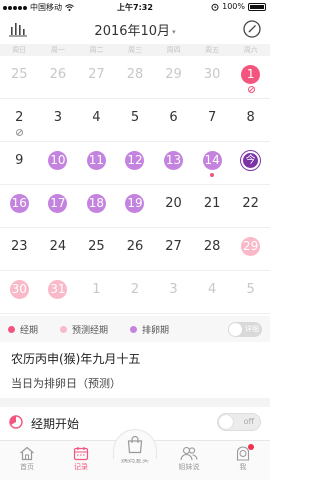  Describe the element at coordinates (252, 29) in the screenshot. I see `edit-icon` at that location.